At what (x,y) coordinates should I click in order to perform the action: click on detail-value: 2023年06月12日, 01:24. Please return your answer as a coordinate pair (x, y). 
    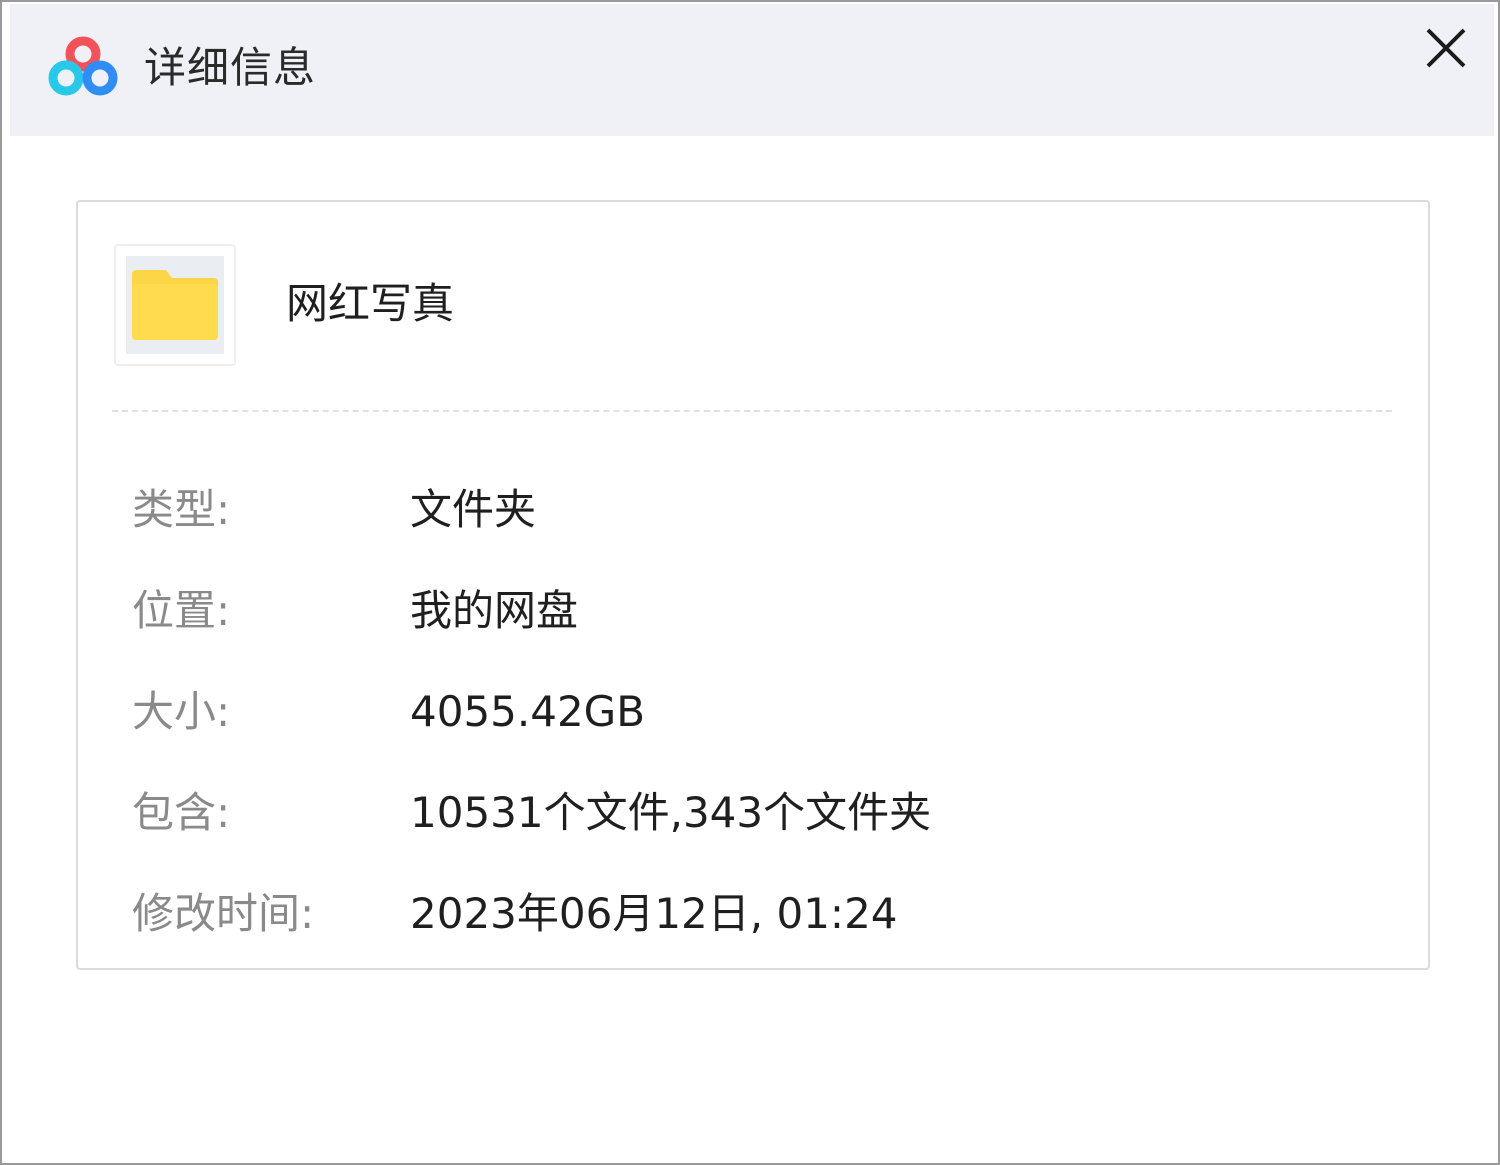
    Looking at the image, I should click on (654, 913).